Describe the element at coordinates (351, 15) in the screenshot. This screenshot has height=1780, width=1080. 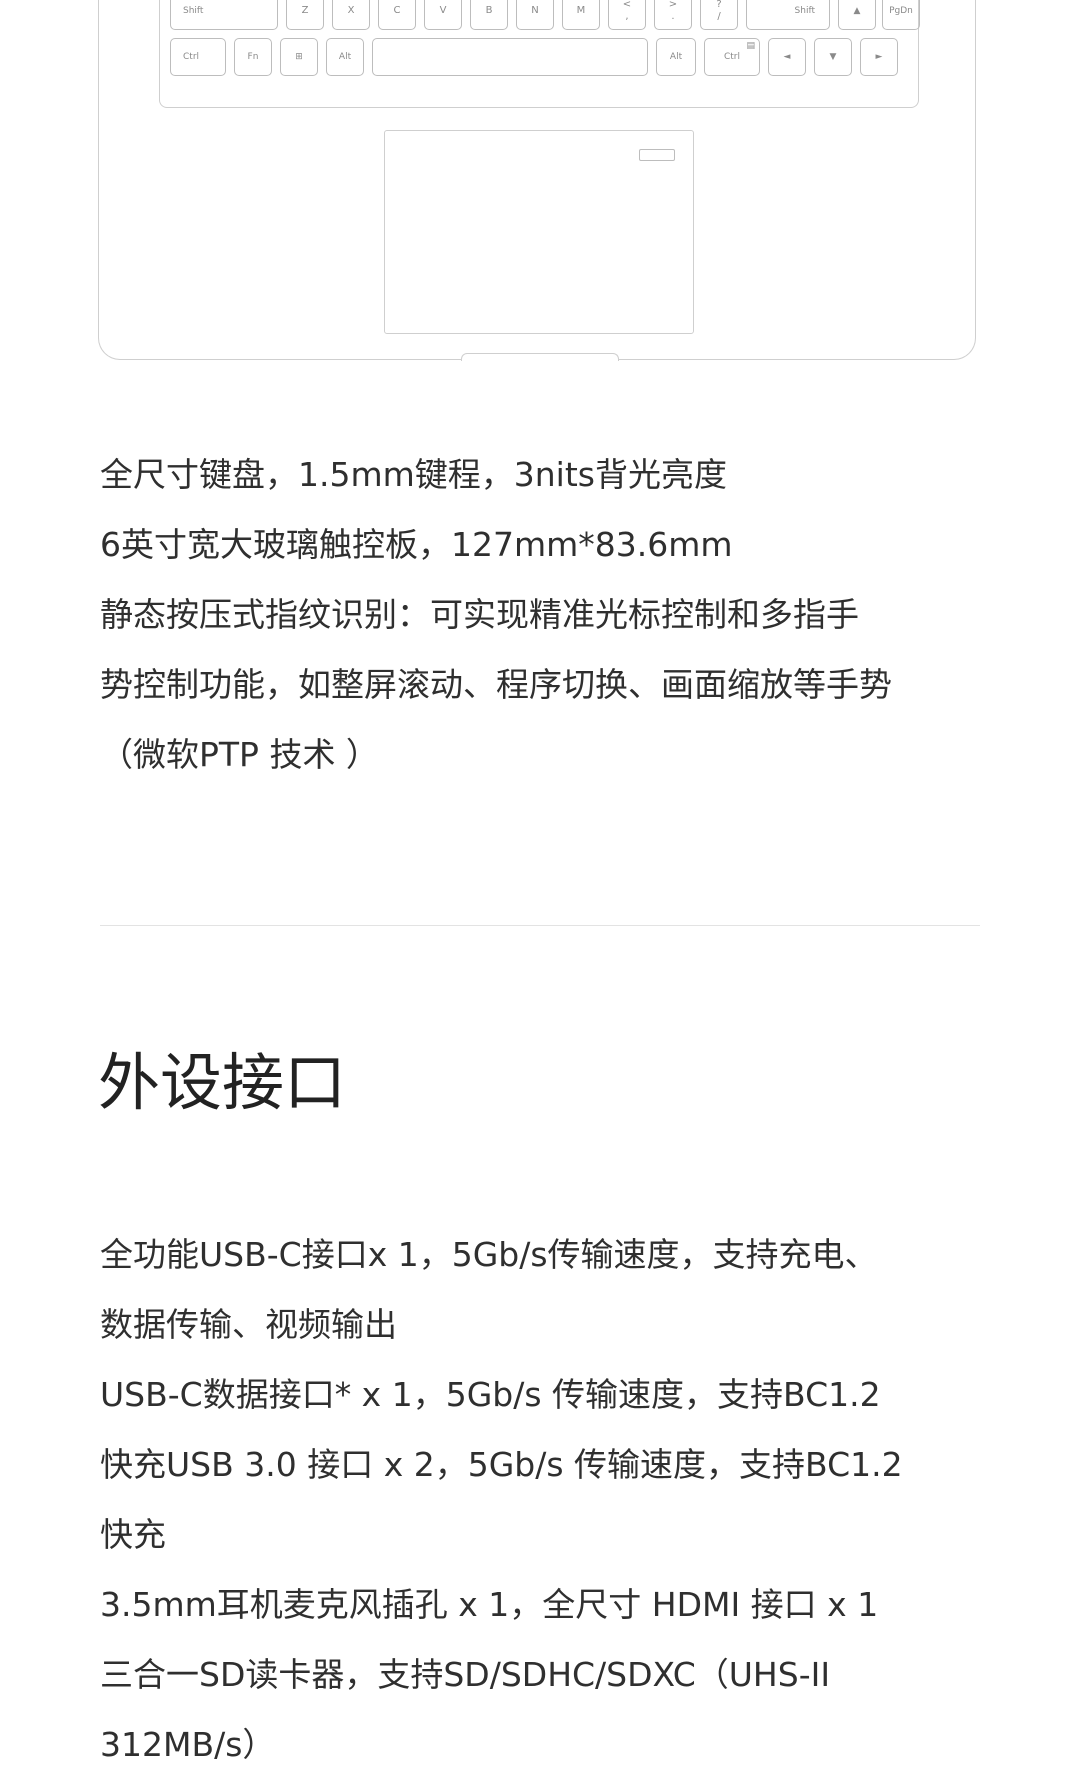
I see `key-x: X` at that location.